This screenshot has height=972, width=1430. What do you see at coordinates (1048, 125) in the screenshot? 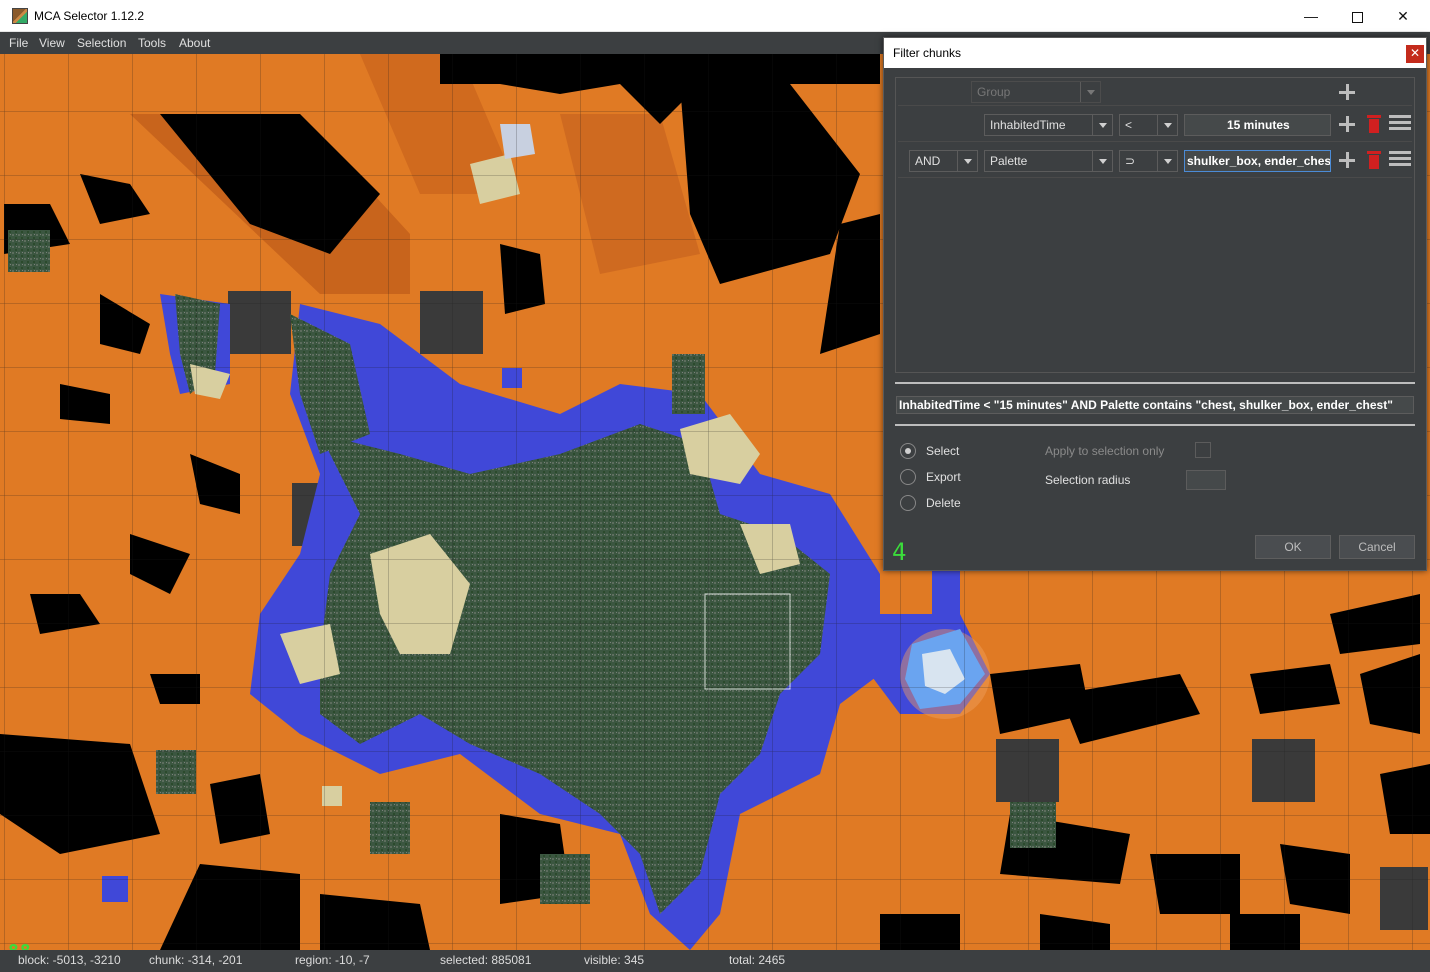
I see `filter-type-dropdown: InhabitedTime` at bounding box center [1048, 125].